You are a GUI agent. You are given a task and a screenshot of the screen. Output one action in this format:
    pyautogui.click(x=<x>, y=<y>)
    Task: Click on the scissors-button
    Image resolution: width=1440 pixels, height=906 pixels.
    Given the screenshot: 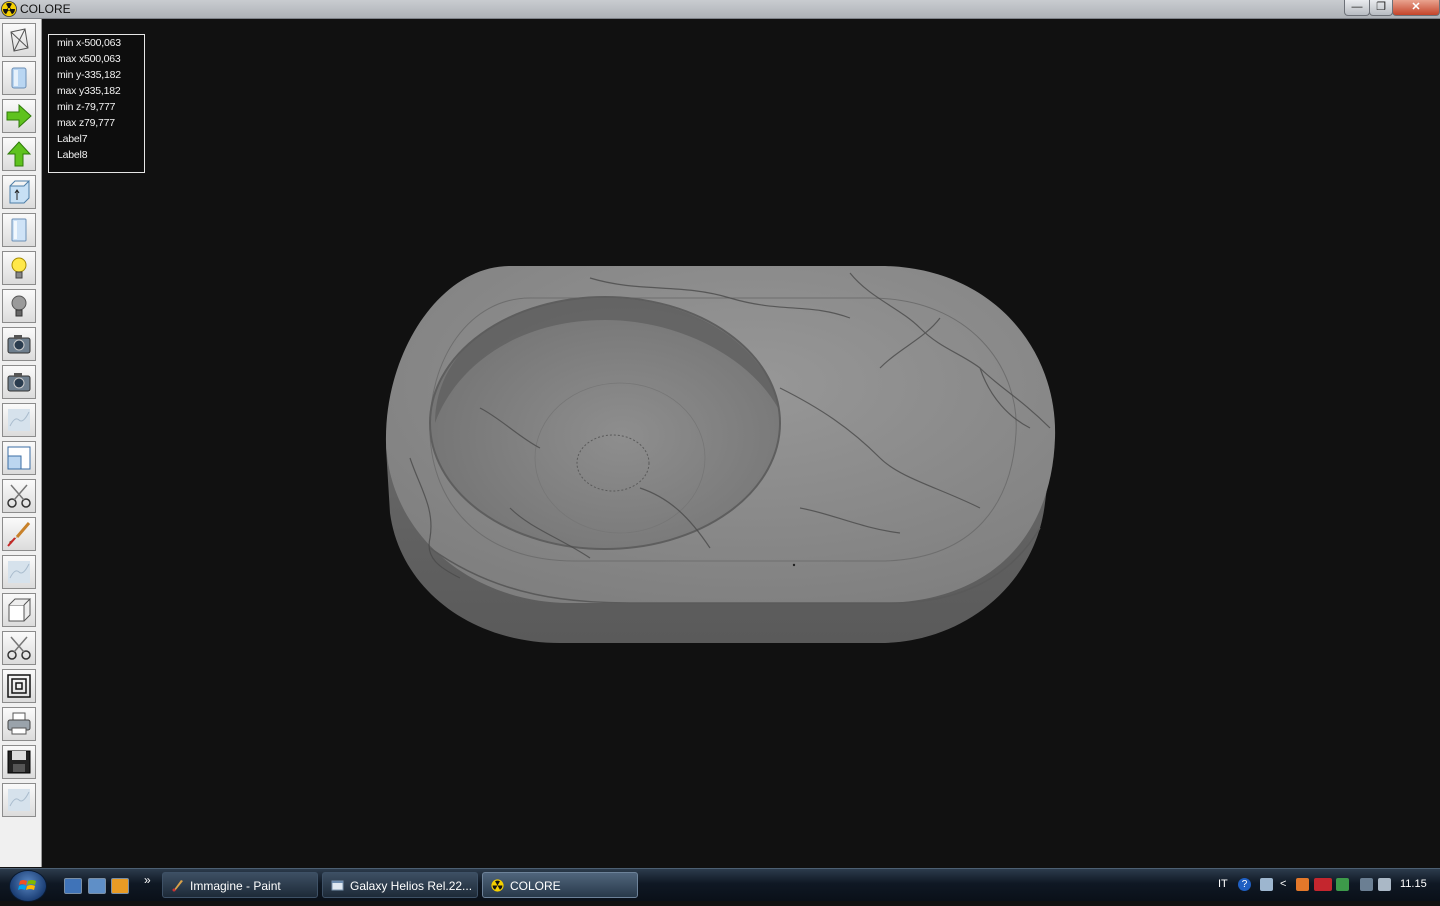 What is the action you would take?
    pyautogui.click(x=19, y=496)
    